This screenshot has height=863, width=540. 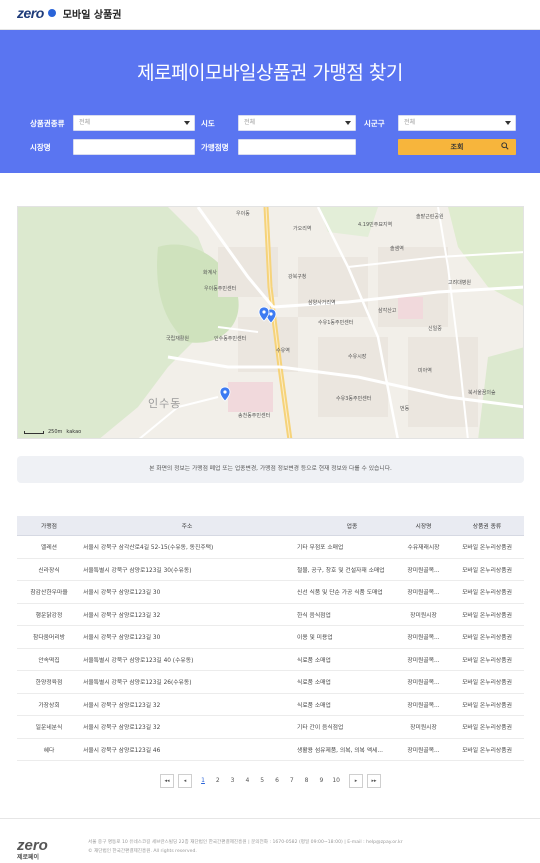 I want to click on logo-text: 모바일 상품권, so click(x=92, y=15).